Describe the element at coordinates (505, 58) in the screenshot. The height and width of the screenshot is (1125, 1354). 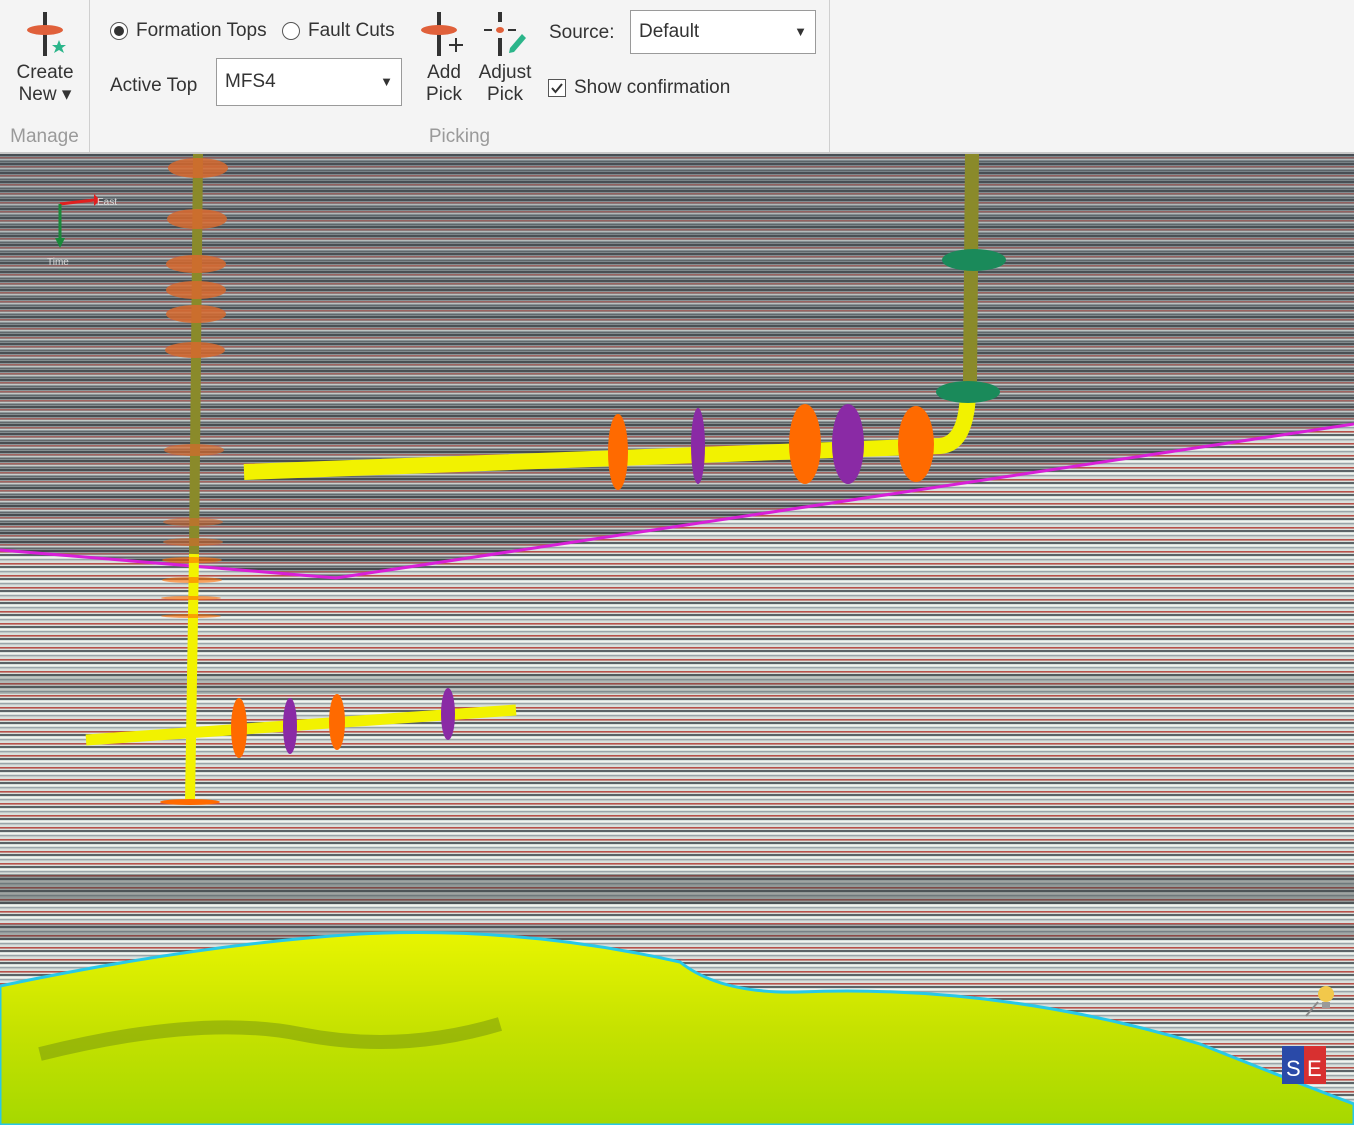
I see `adjust-pick-button: Adjust Pick` at that location.